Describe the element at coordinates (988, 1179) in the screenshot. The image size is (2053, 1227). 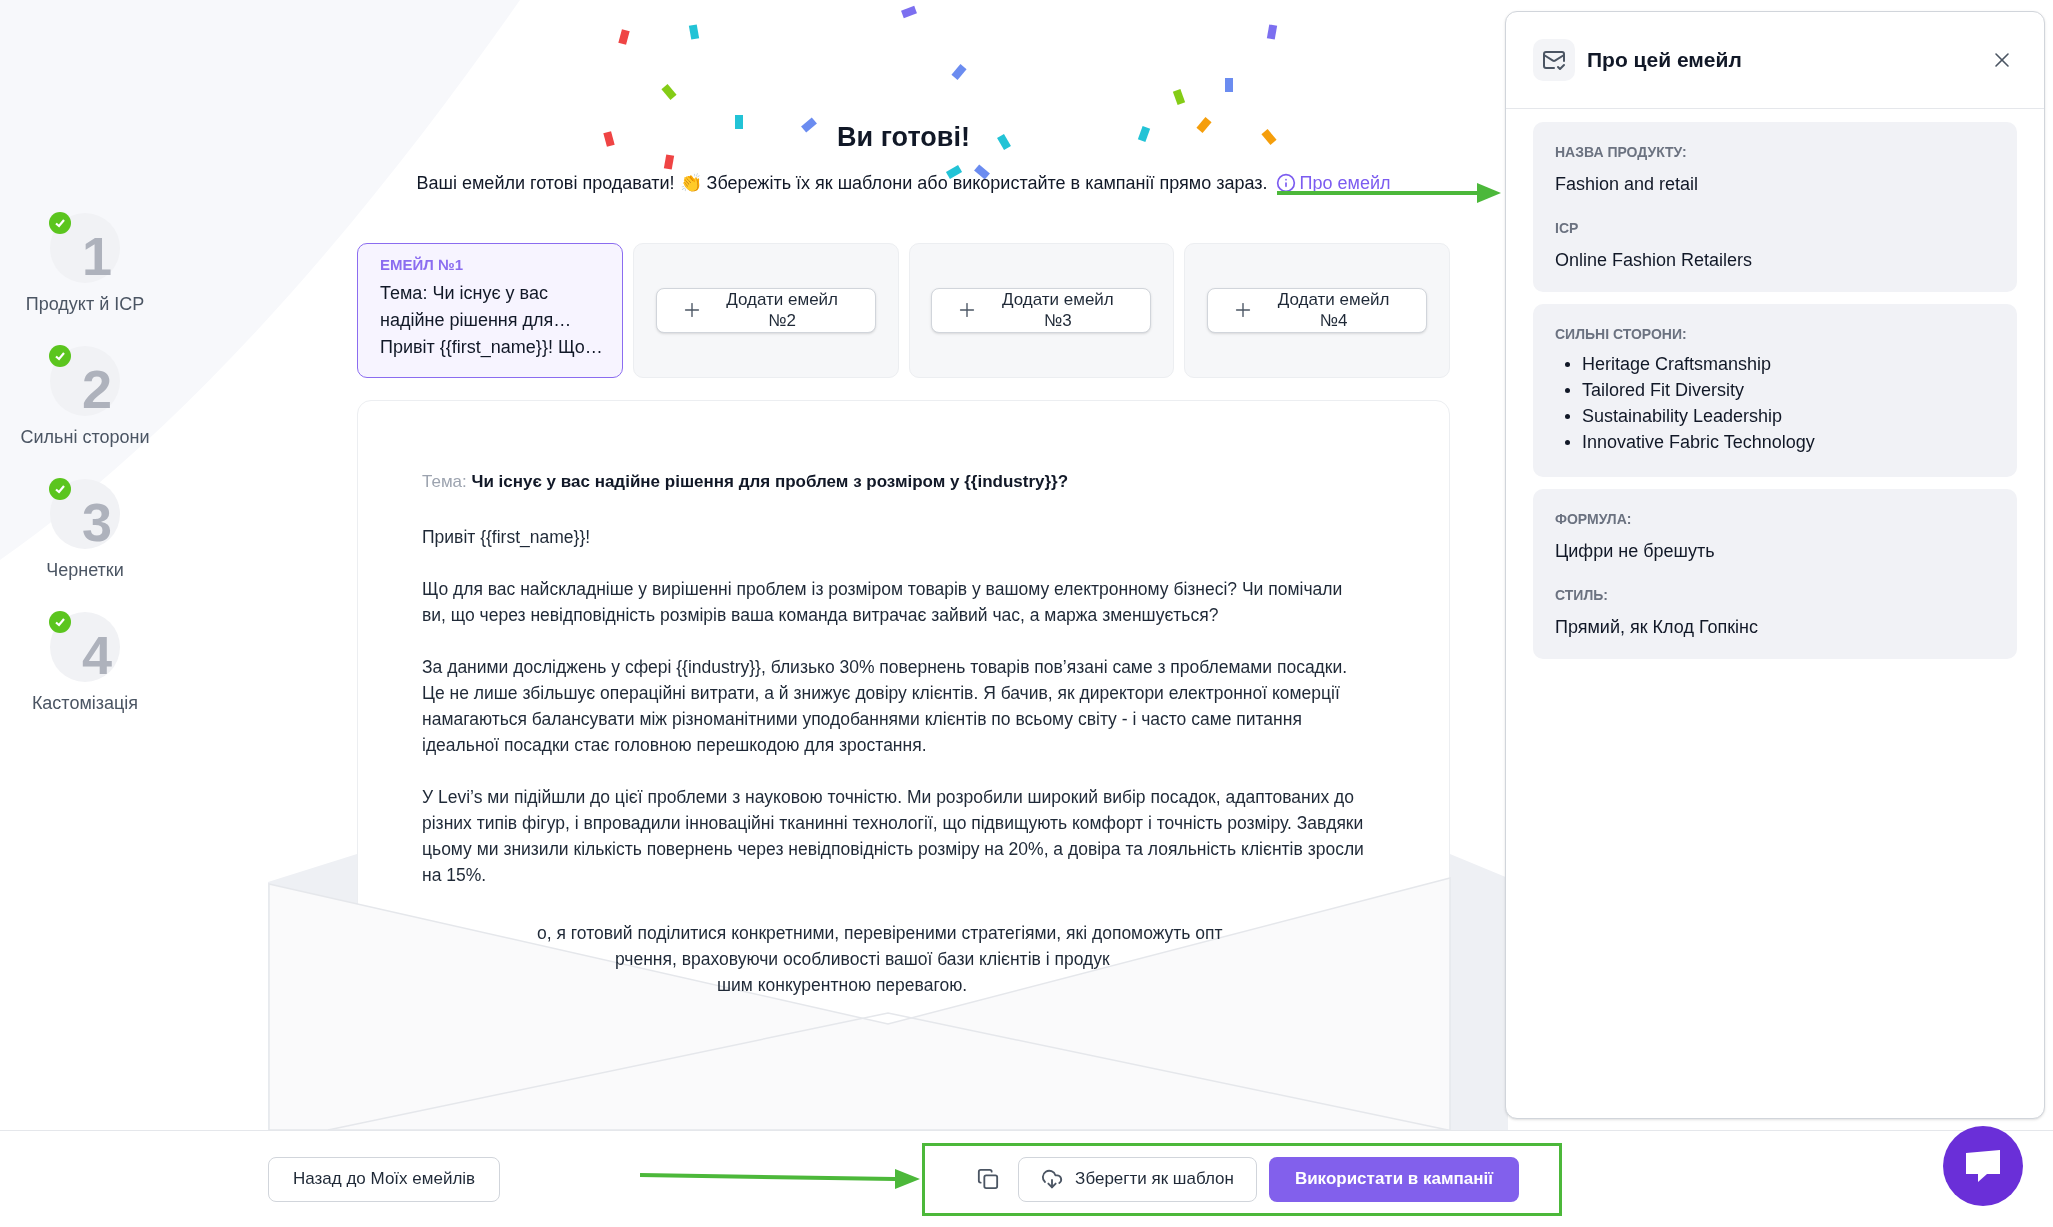
I see `copy-icon` at that location.